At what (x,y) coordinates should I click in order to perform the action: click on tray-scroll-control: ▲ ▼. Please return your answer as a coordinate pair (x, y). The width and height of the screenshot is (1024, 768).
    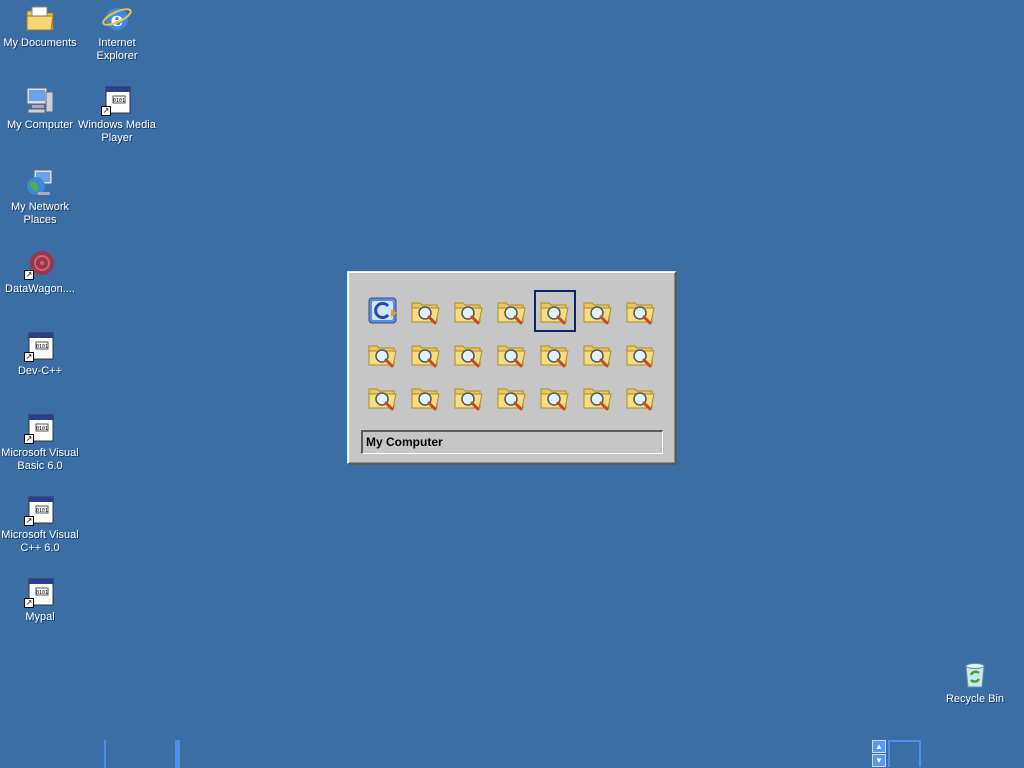
    Looking at the image, I should click on (897, 753).